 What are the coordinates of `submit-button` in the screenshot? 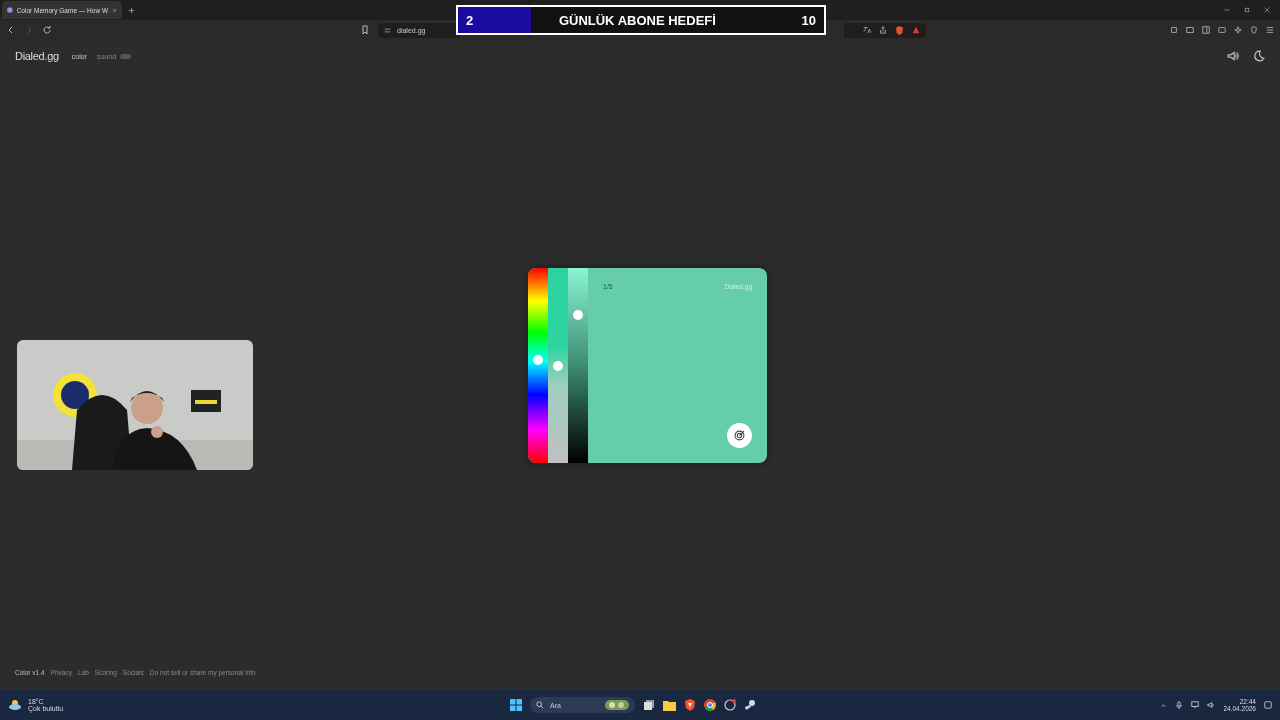 It's located at (739, 435).